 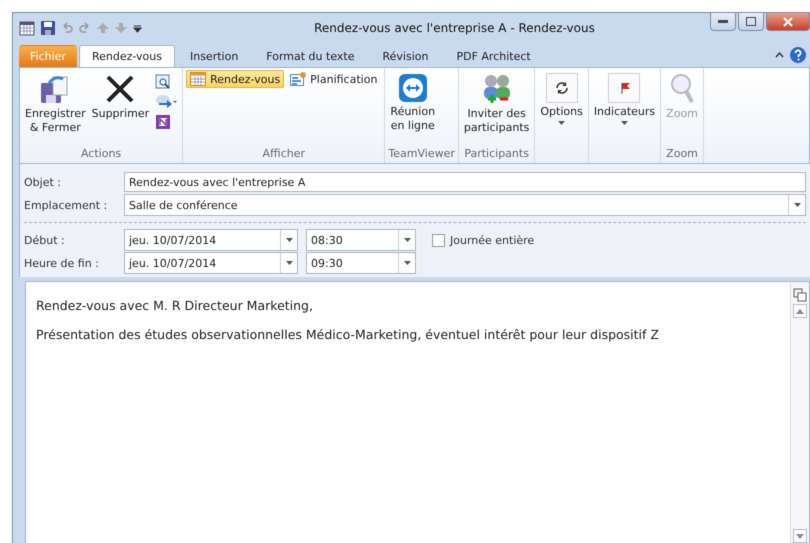 I want to click on schedule-icon, so click(x=298, y=79).